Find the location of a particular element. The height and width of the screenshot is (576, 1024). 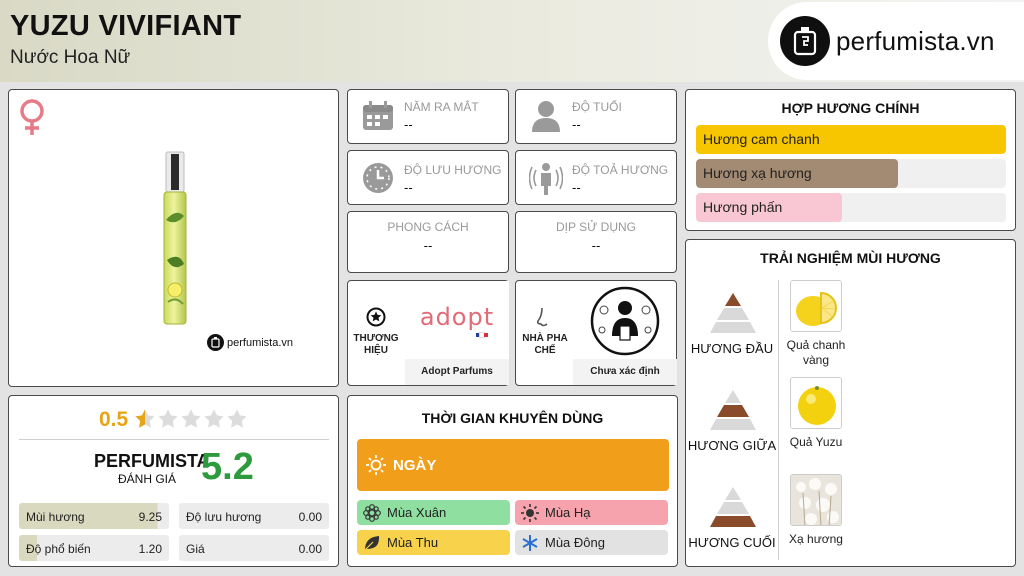

season-spring: Mùa Xuân is located at coordinates (433, 512).